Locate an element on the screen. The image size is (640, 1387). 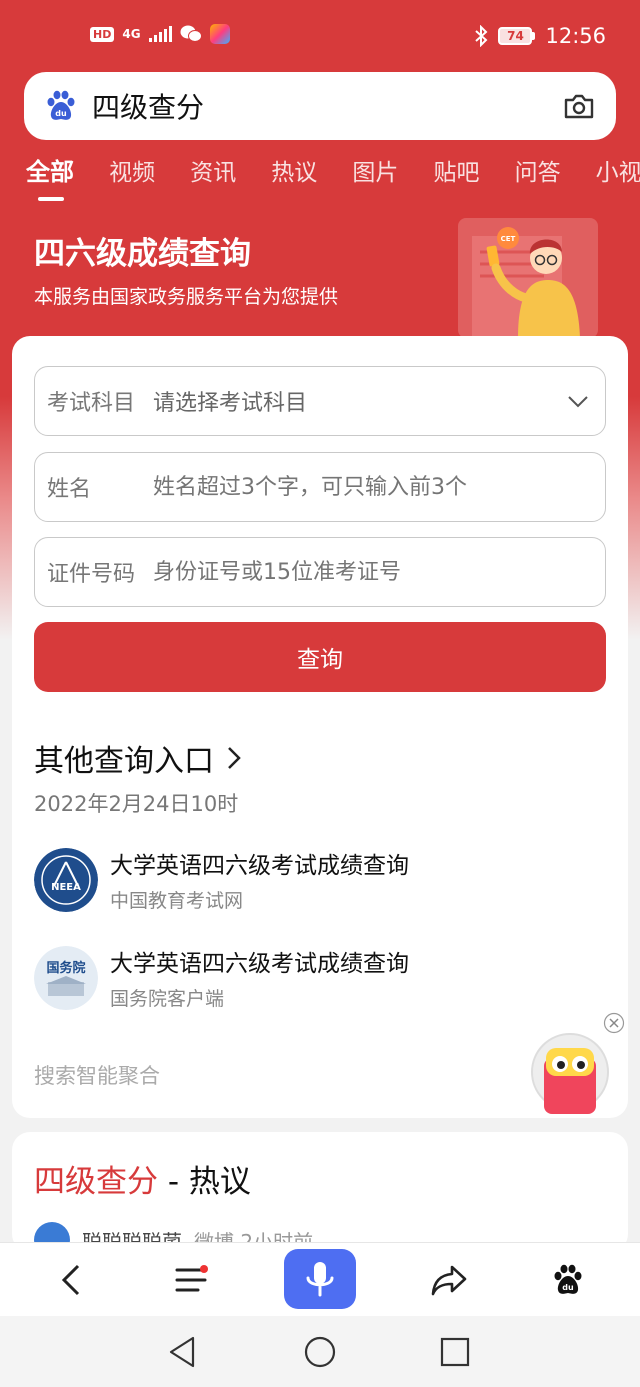
microphone-icon is located at coordinates (320, 1279).